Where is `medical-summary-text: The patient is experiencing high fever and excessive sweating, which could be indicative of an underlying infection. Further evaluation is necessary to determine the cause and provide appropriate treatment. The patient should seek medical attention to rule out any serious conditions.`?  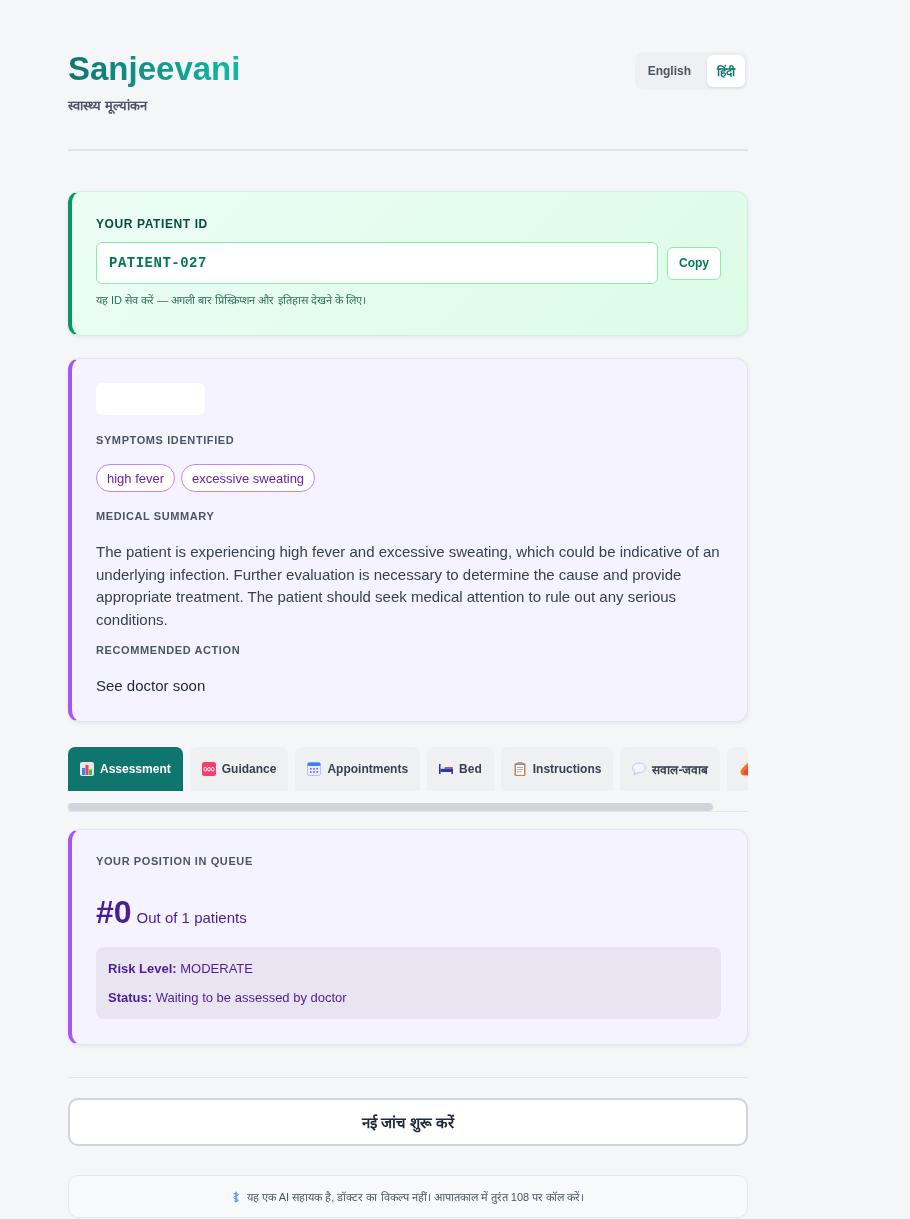 medical-summary-text: The patient is experiencing high fever and excessive sweating, which could be indicative of an underlying infection. Further evaluation is necessary to determine the cause and provide appropriate treatment. The patient should seek medical attention to rule out any serious conditions. is located at coordinates (408, 586).